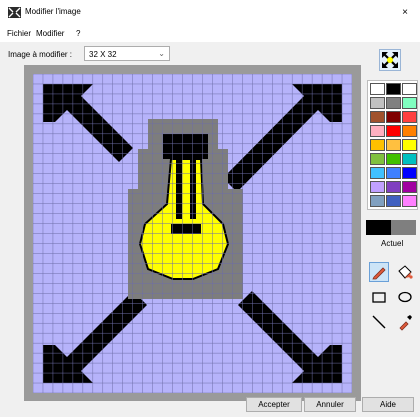 This screenshot has height=417, width=420. Describe the element at coordinates (403, 227) in the screenshot. I see `current-background-color` at that location.